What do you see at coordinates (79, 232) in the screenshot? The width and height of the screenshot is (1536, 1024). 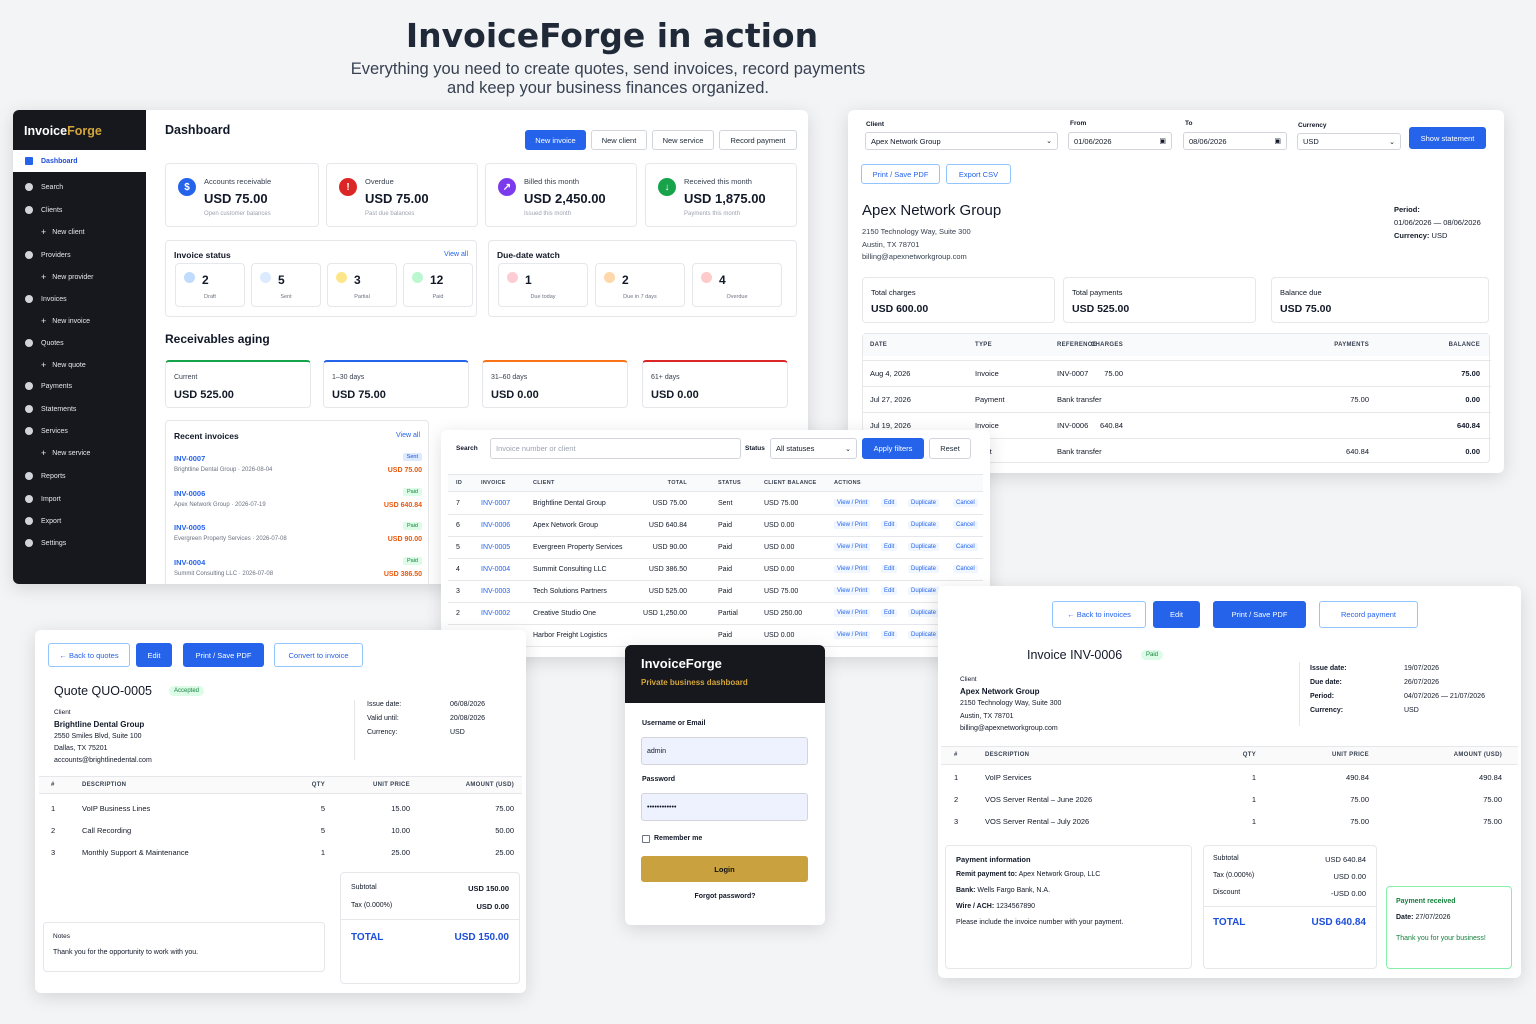 I see `sidebar-item-new-client: New client` at bounding box center [79, 232].